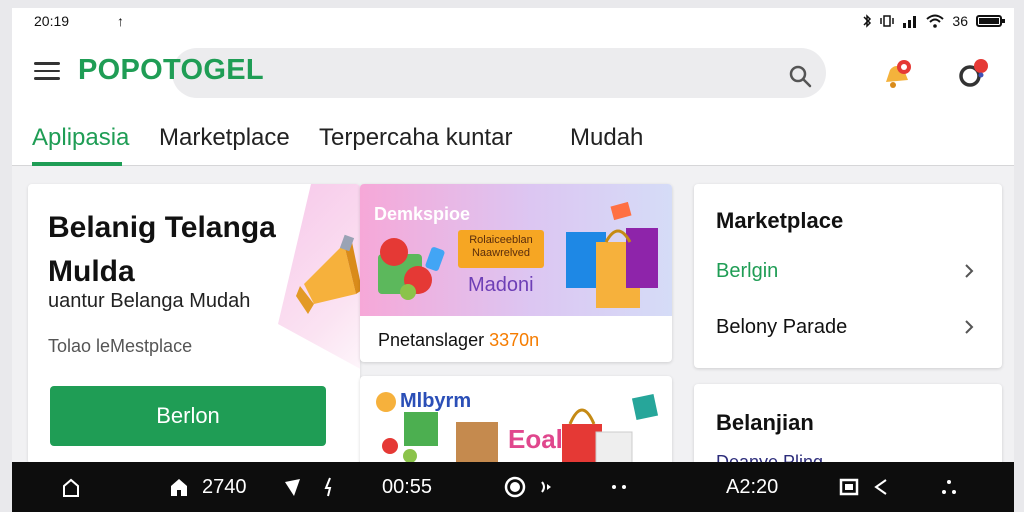 The image size is (1024, 512). I want to click on status-time: 20:19, so click(52, 21).